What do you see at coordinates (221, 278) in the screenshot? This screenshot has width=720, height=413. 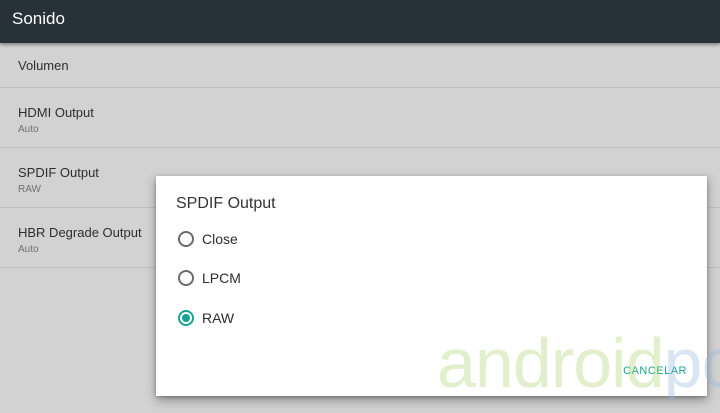 I see `option-label: LPCM` at bounding box center [221, 278].